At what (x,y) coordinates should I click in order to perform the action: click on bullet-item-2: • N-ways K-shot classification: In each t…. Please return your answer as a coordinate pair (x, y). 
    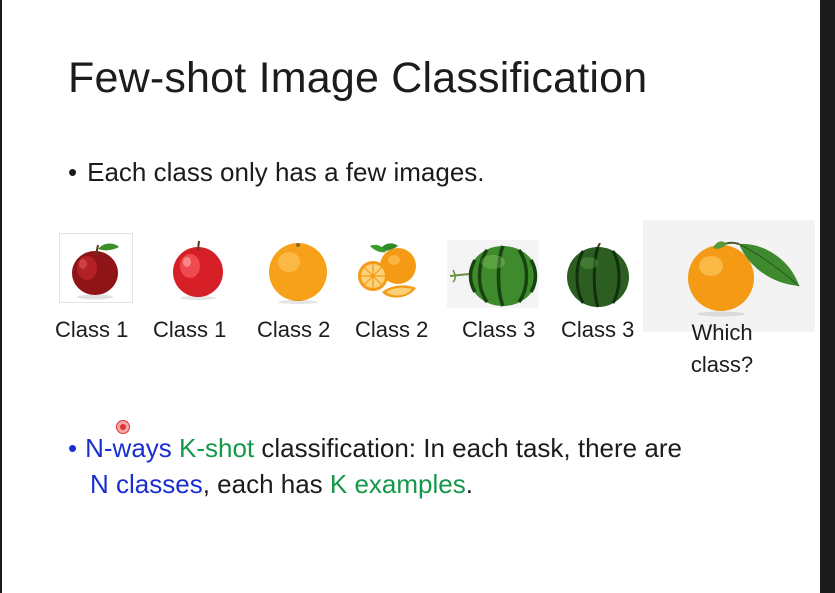
    Looking at the image, I should click on (428, 466).